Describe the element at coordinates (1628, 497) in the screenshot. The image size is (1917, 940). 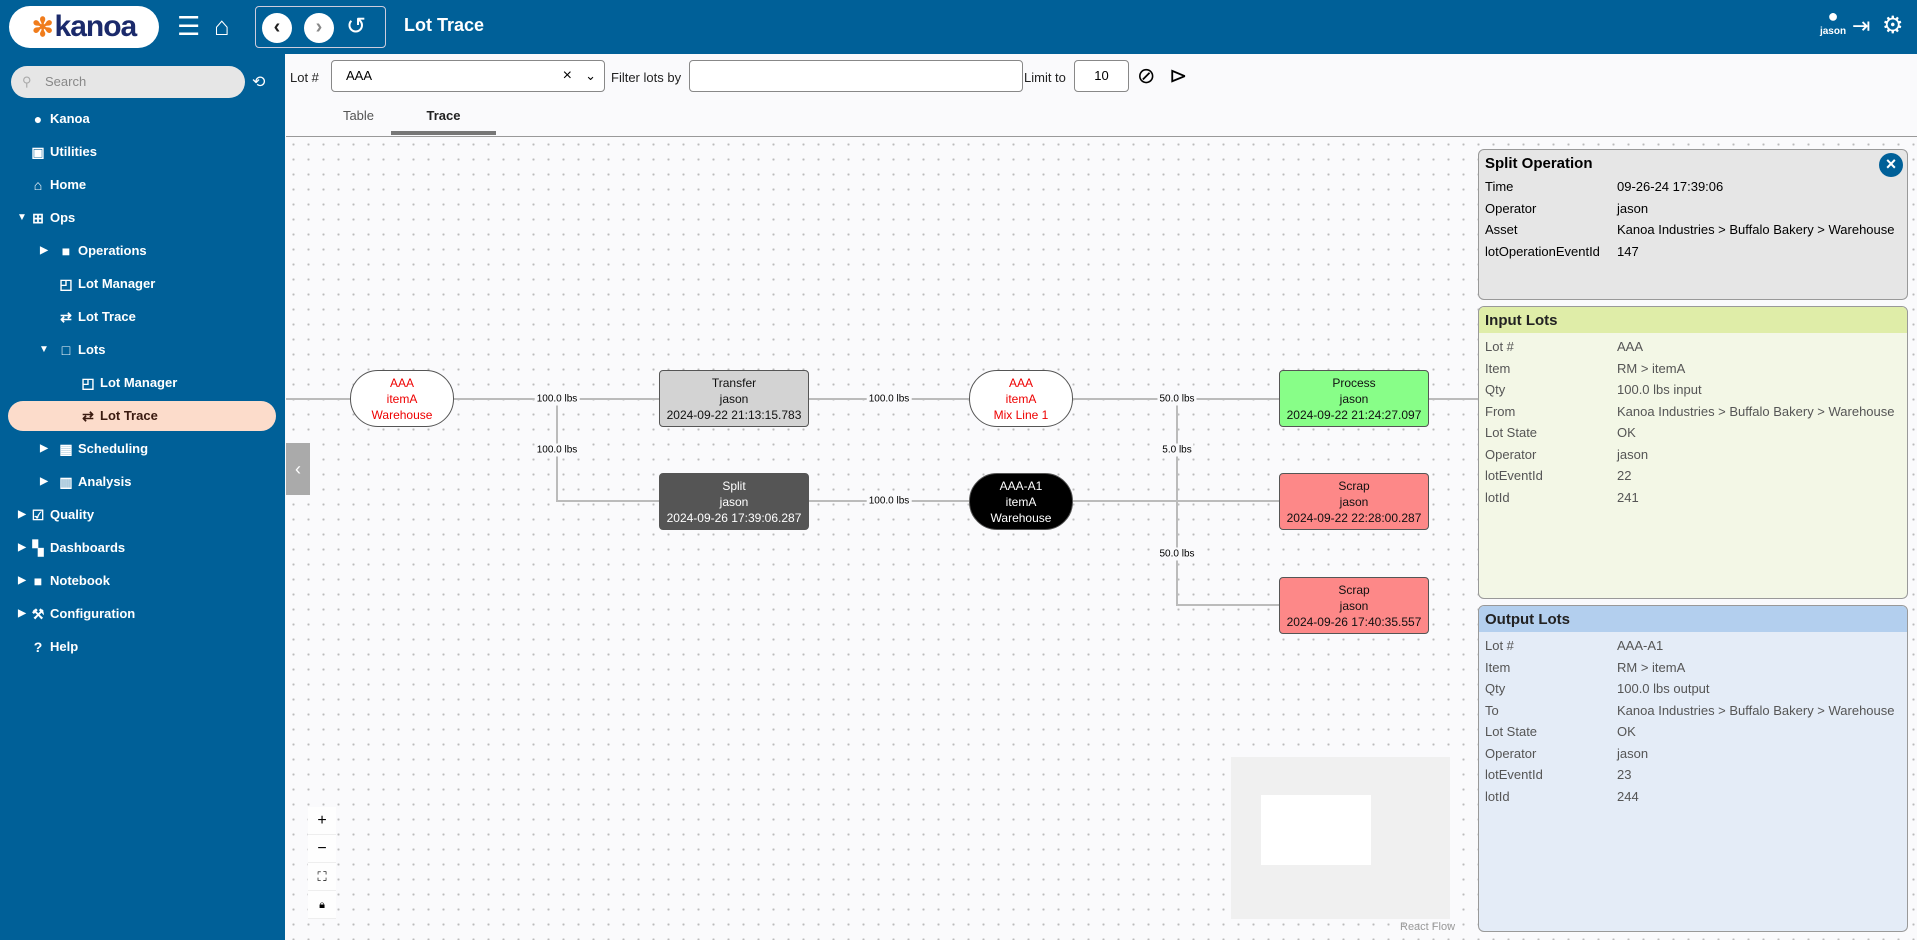
I see `detail-value: 241` at that location.